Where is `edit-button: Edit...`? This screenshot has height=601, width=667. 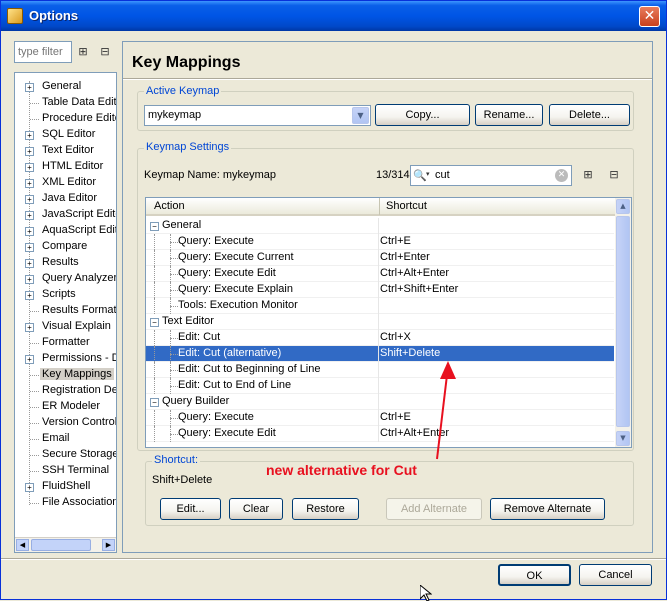 edit-button: Edit... is located at coordinates (190, 509).